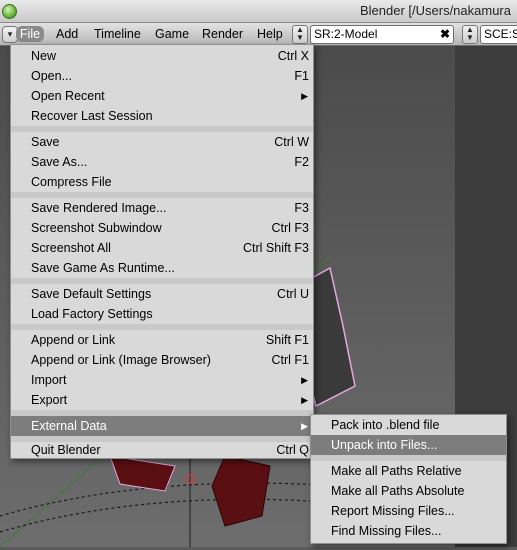  I want to click on menu-item-label: External Data, so click(69, 426).